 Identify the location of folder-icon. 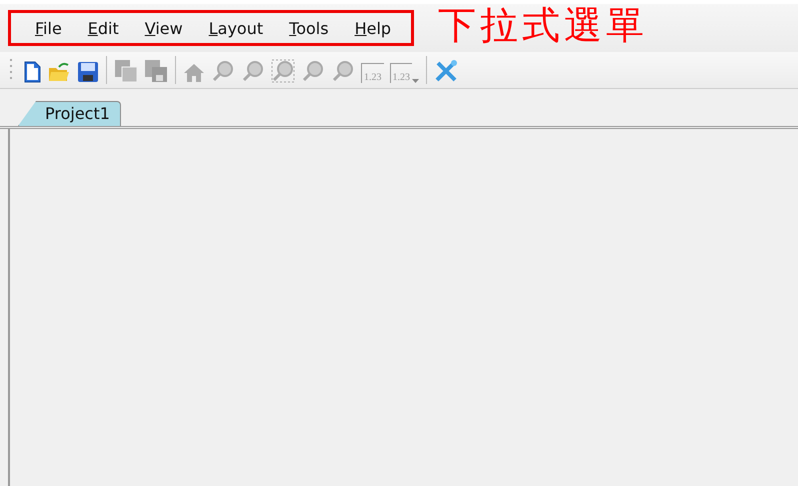
(59, 72).